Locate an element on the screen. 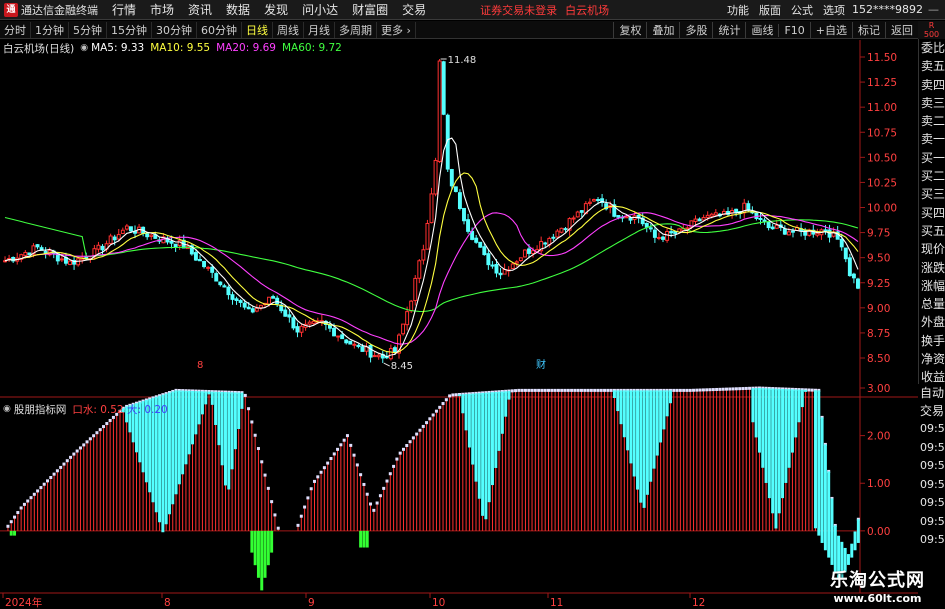 Image resolution: width=945 pixels, height=609 pixels. side-item: 买二 is located at coordinates (932, 176).